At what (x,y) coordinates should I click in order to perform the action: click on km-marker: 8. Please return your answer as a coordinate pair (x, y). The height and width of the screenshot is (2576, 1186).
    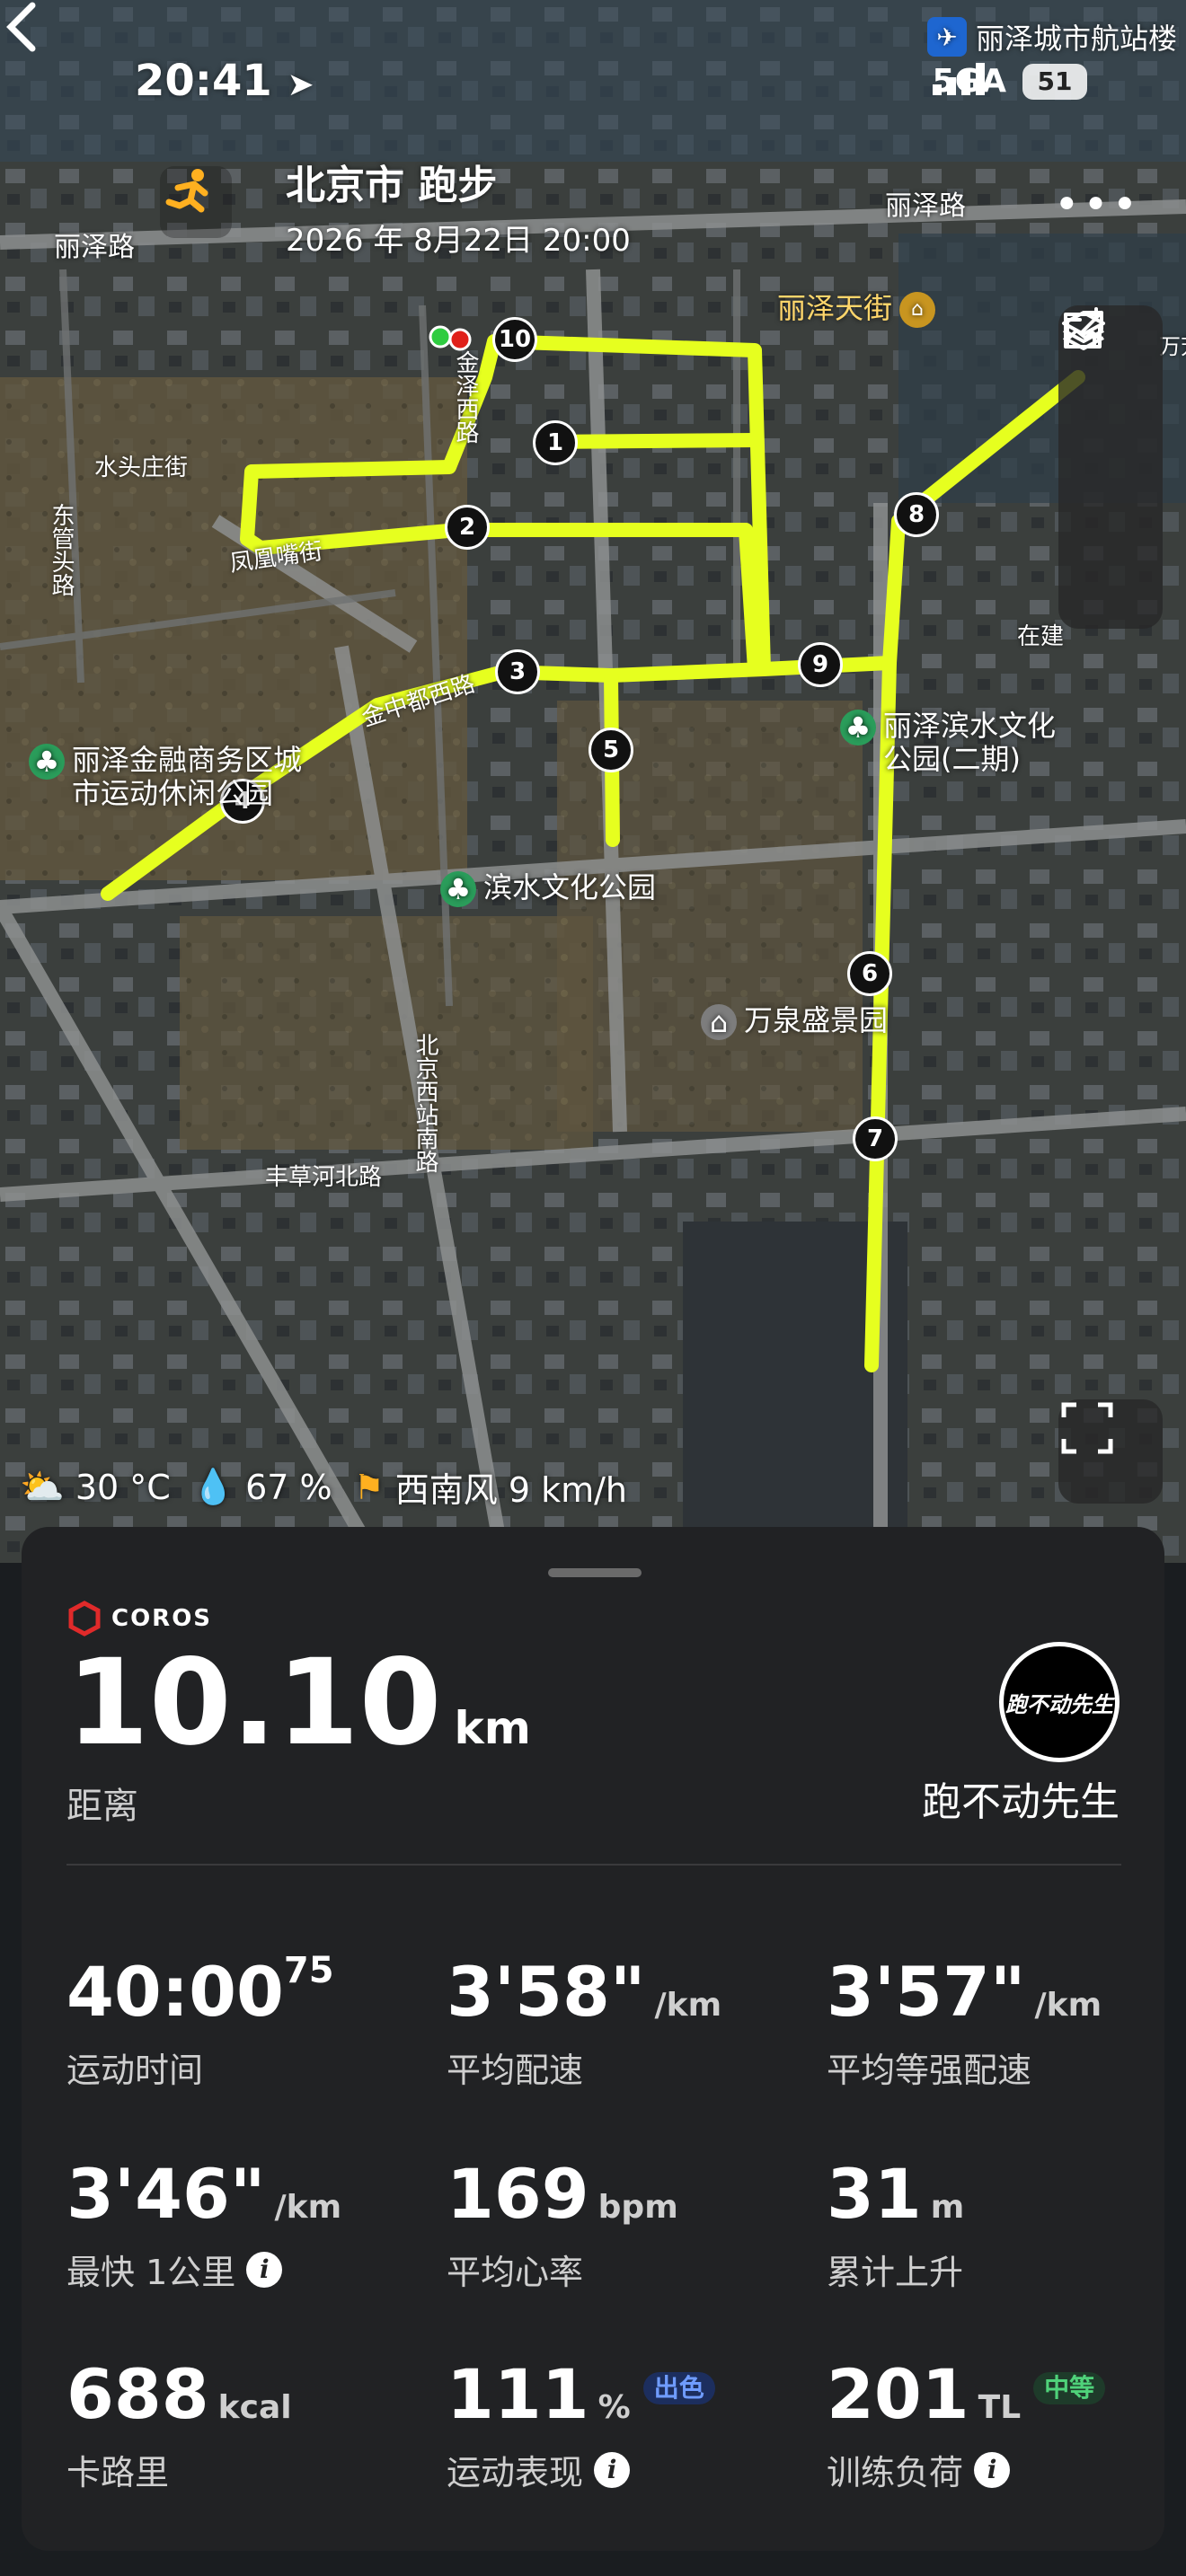
    Looking at the image, I should click on (916, 514).